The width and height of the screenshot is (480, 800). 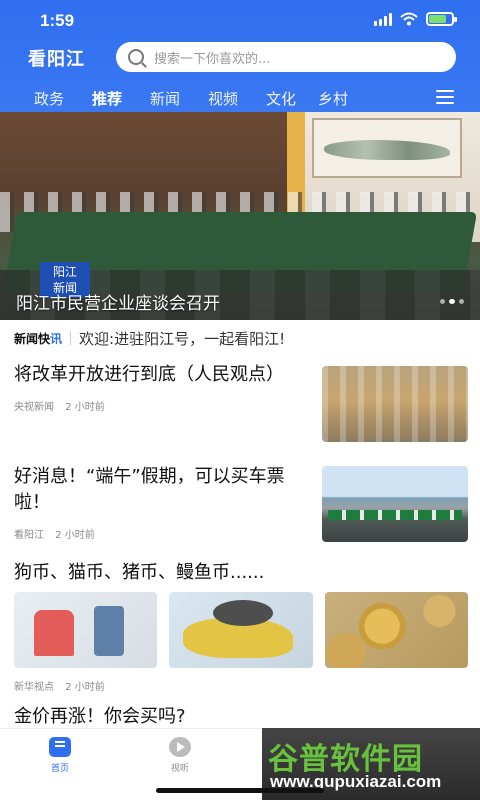 What do you see at coordinates (60, 747) in the screenshot?
I see `home-icon` at bounding box center [60, 747].